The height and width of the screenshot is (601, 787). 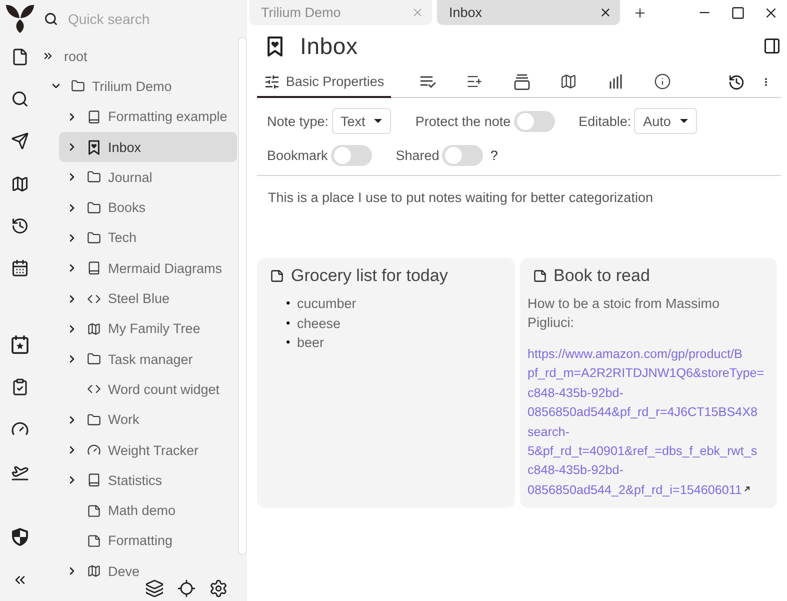 What do you see at coordinates (310, 343) in the screenshot?
I see `list-item: beer` at bounding box center [310, 343].